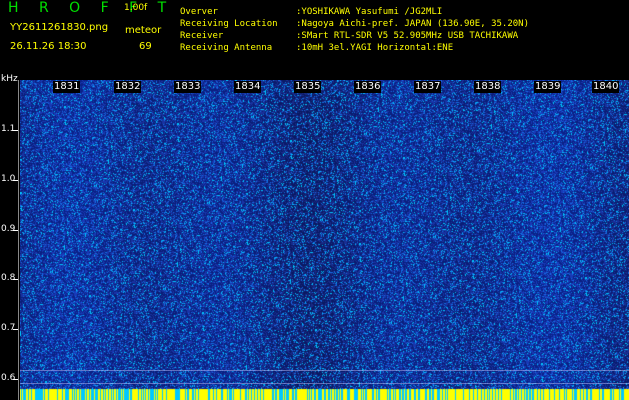  I want to click on minute-label: 1831, so click(67, 87).